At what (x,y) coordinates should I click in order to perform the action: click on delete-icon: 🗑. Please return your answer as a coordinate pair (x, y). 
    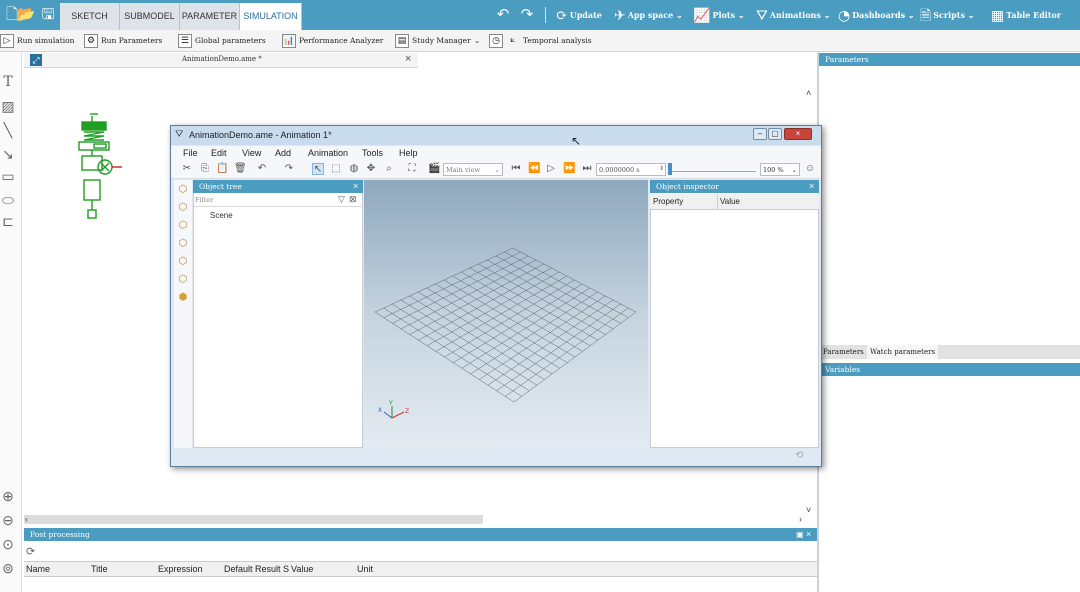
    Looking at the image, I should click on (240, 169).